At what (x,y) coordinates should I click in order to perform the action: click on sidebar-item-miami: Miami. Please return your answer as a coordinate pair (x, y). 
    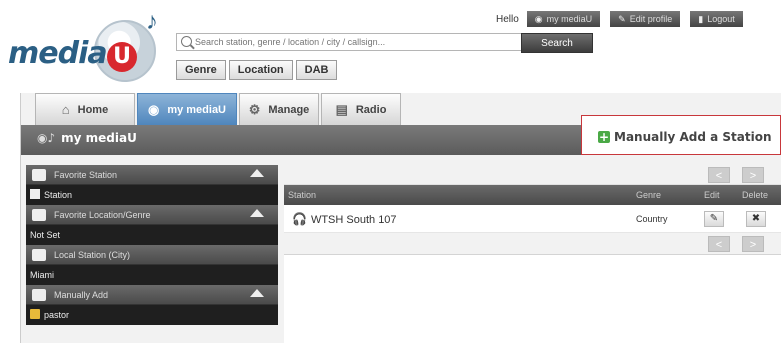
    Looking at the image, I should click on (152, 275).